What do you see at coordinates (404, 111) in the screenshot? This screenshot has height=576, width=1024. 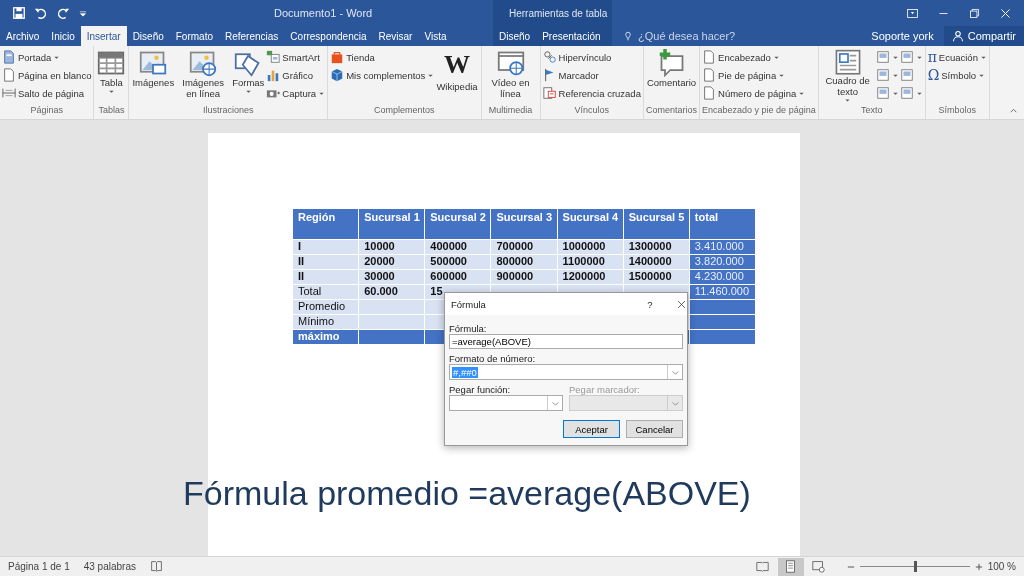 I see `group-label: Complementos` at bounding box center [404, 111].